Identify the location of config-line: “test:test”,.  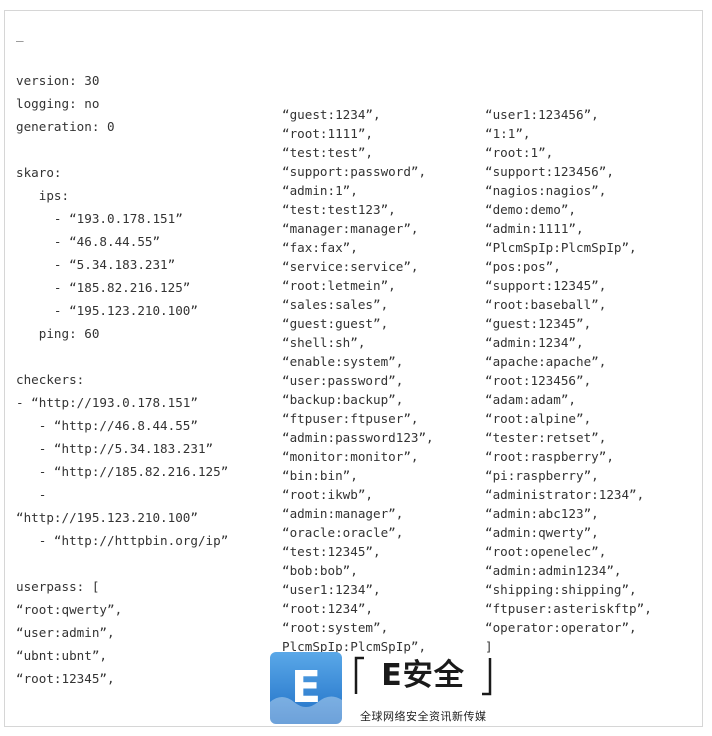
(327, 152).